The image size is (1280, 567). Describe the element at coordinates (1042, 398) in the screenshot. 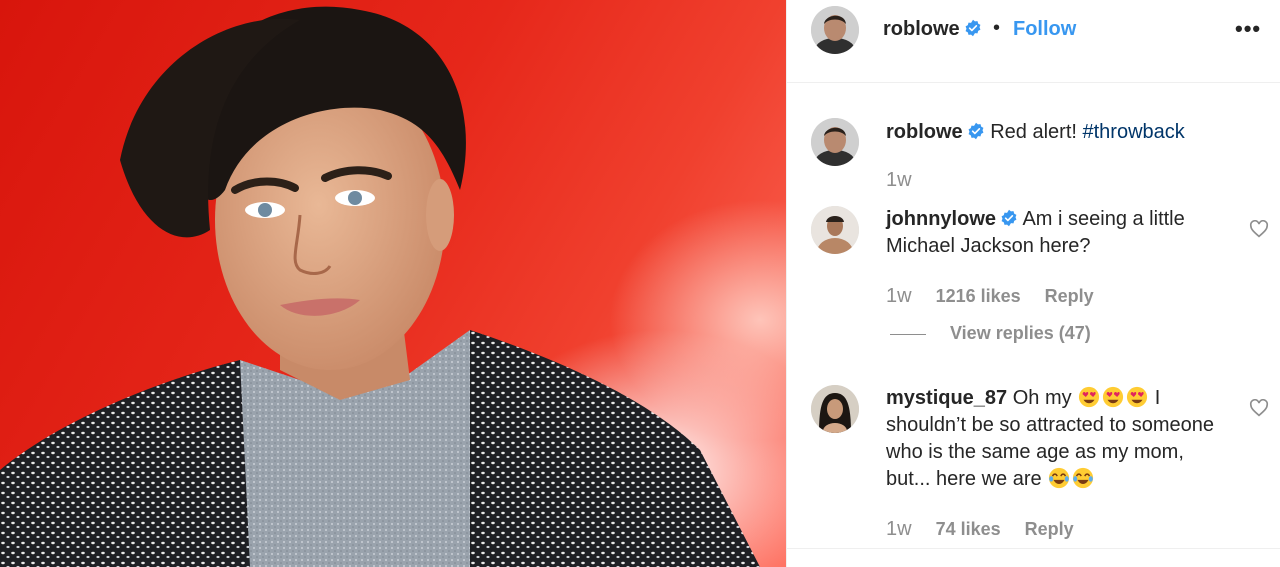

I see `comment-body-start: Oh my` at that location.